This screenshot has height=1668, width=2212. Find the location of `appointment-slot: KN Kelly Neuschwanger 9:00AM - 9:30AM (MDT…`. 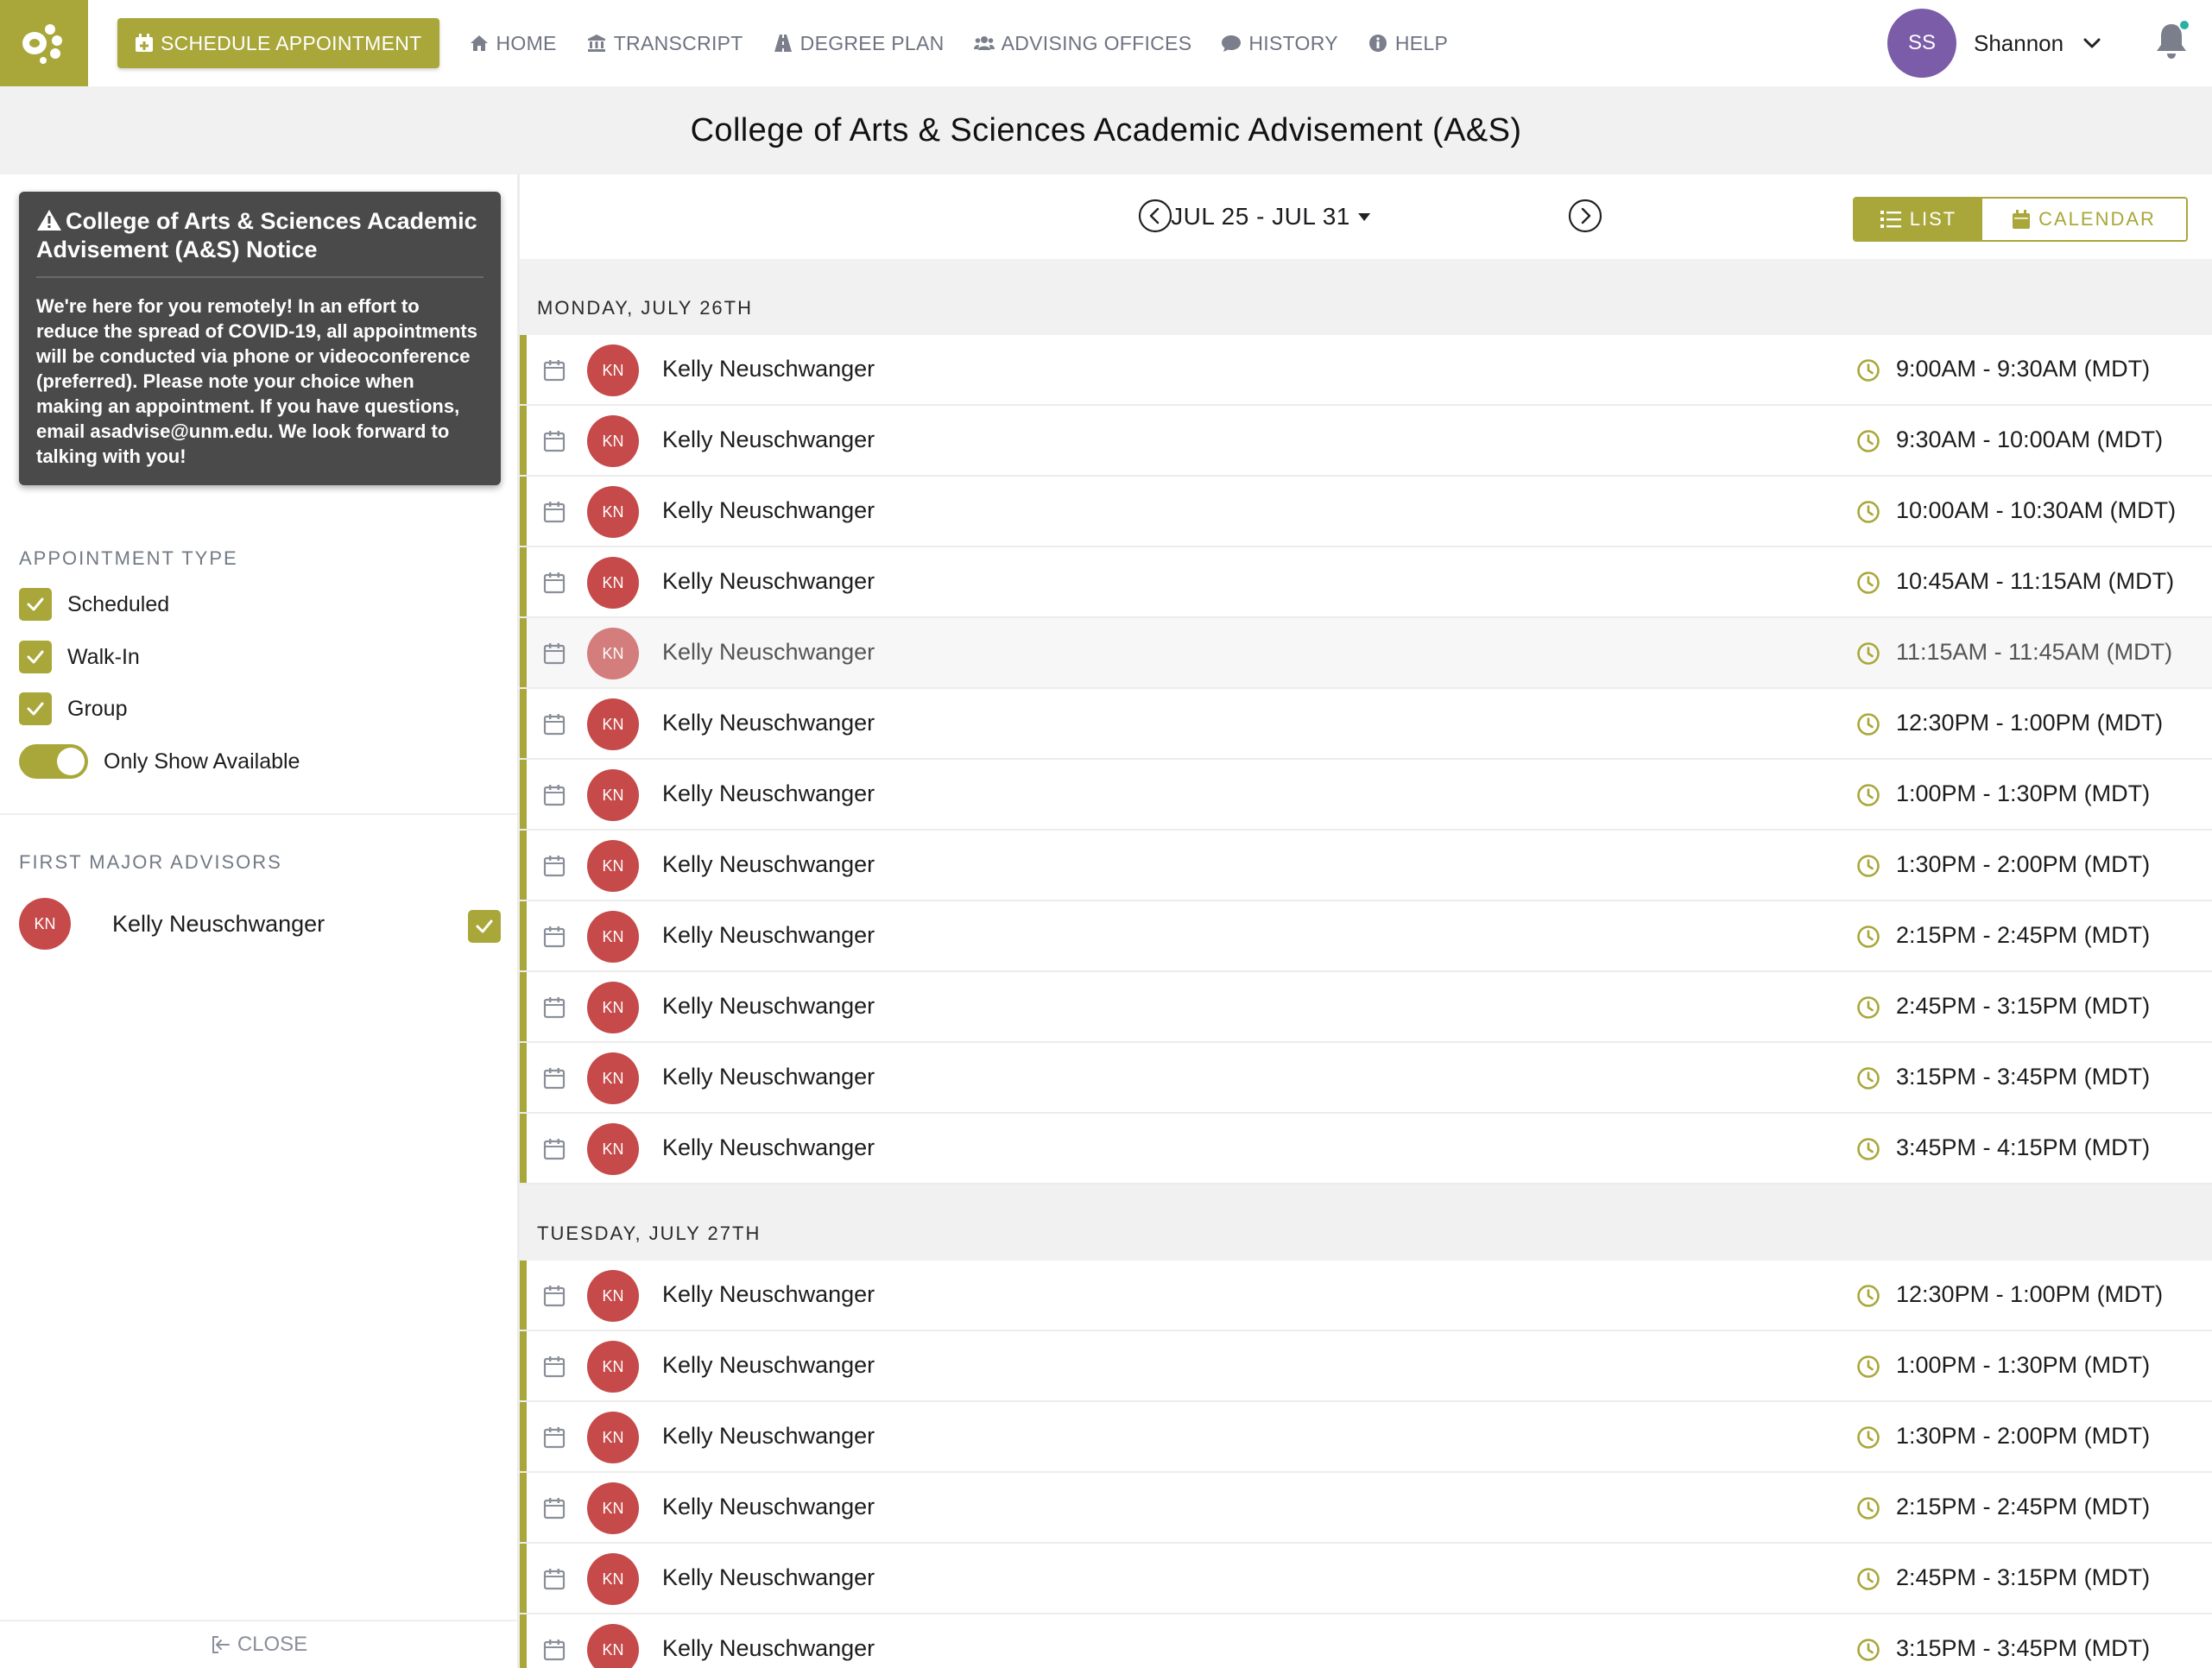

appointment-slot: KN Kelly Neuschwanger 9:00AM - 9:30AM (MDT… is located at coordinates (1366, 370).